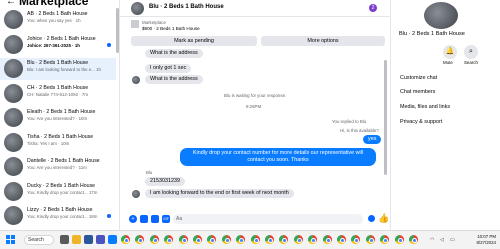 Image resolution: width=500 pixels, height=249 pixels. What do you see at coordinates (255, 95) in the screenshot?
I see `waiting-notice: Blu is waiting for your response.` at bounding box center [255, 95].